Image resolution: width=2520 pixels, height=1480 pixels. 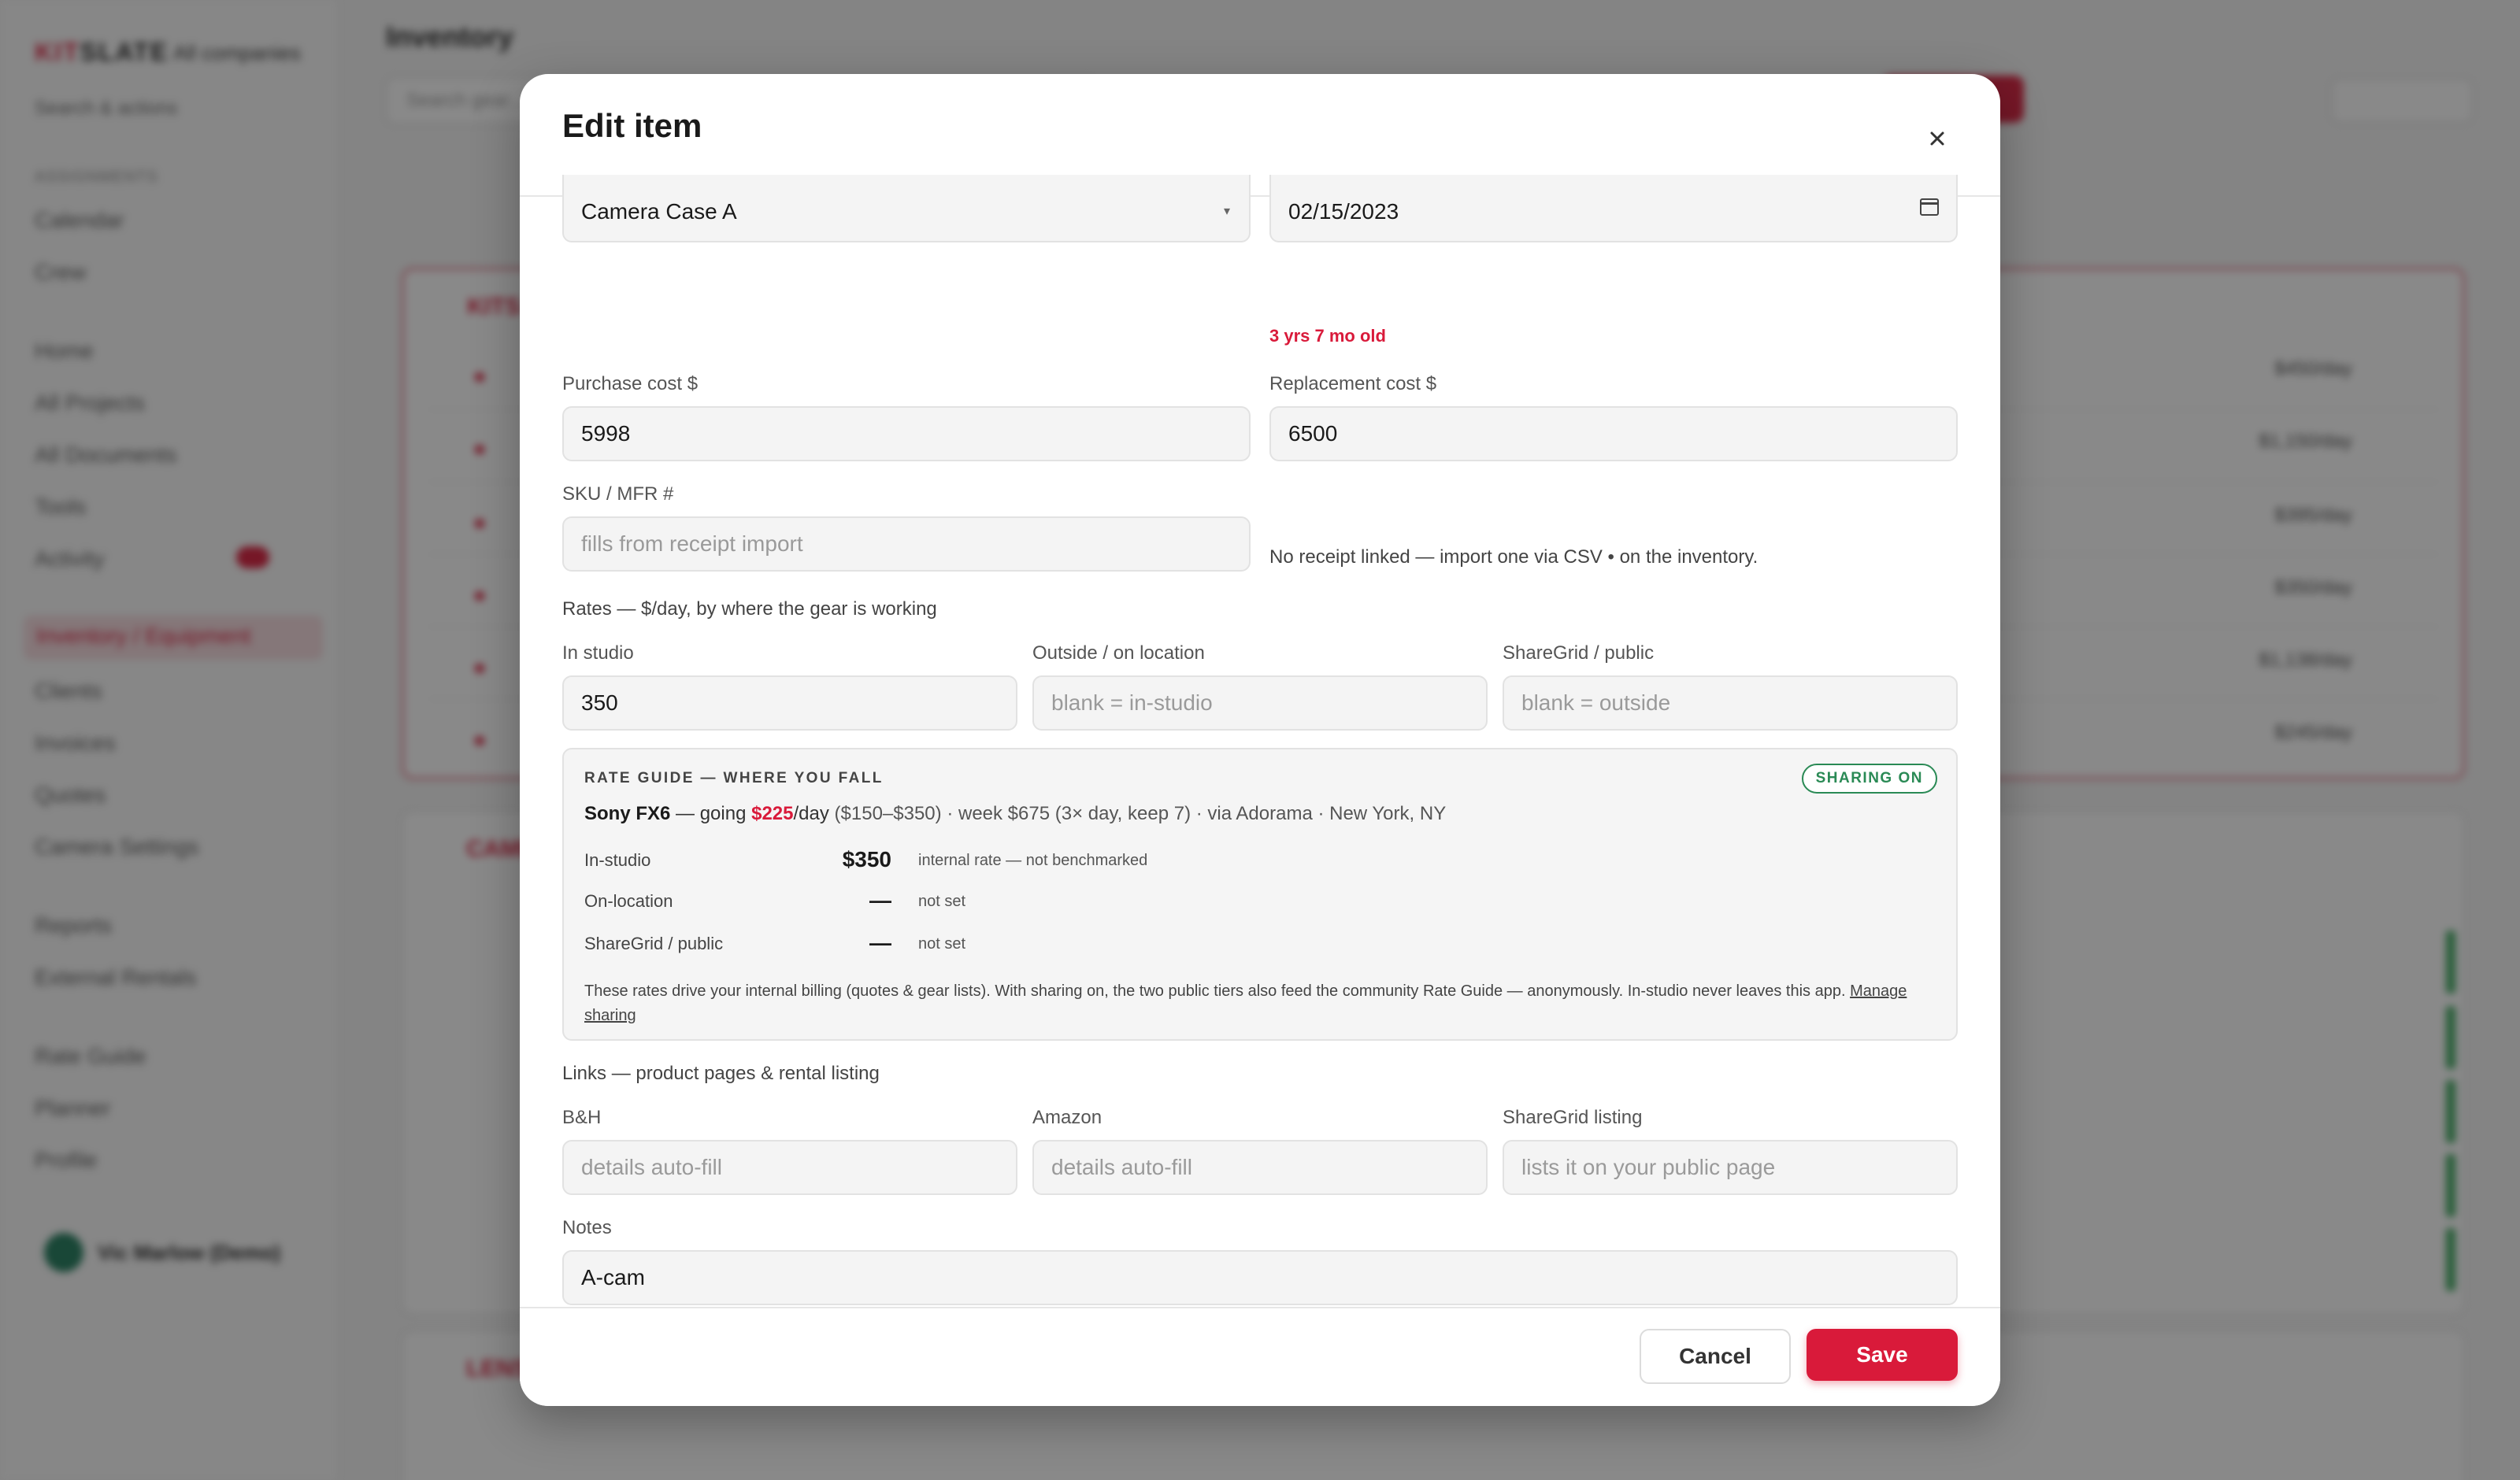 What do you see at coordinates (1260, 1277) in the screenshot?
I see `notes-input: A-cam` at bounding box center [1260, 1277].